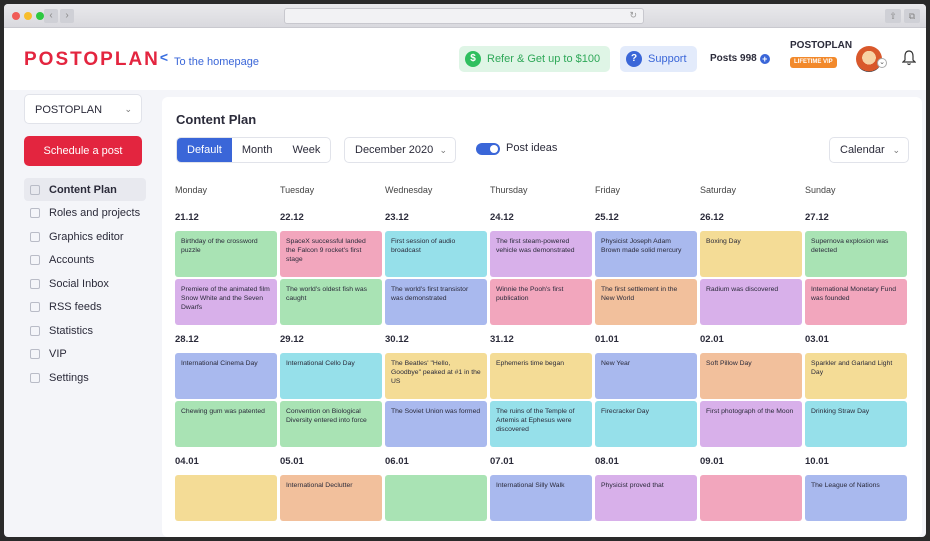 This screenshot has width=930, height=541. I want to click on browser-toolbar: ‹ › ↻ ⇧ ⧉, so click(465, 16).